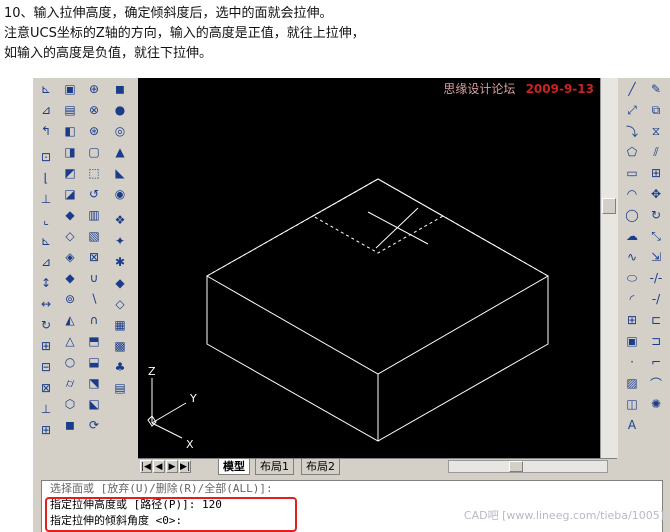 This screenshot has height=532, width=670. What do you see at coordinates (656, 215) in the screenshot?
I see `rotate-icon: ↻` at bounding box center [656, 215].